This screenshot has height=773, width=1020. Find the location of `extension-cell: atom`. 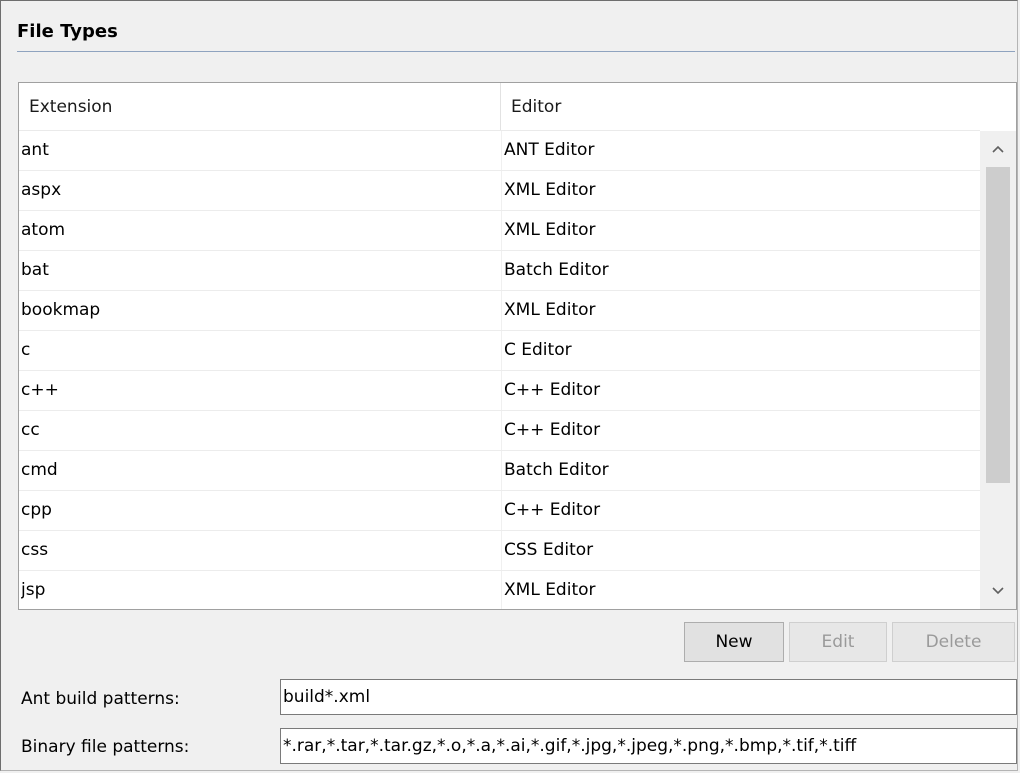

extension-cell: atom is located at coordinates (43, 230).